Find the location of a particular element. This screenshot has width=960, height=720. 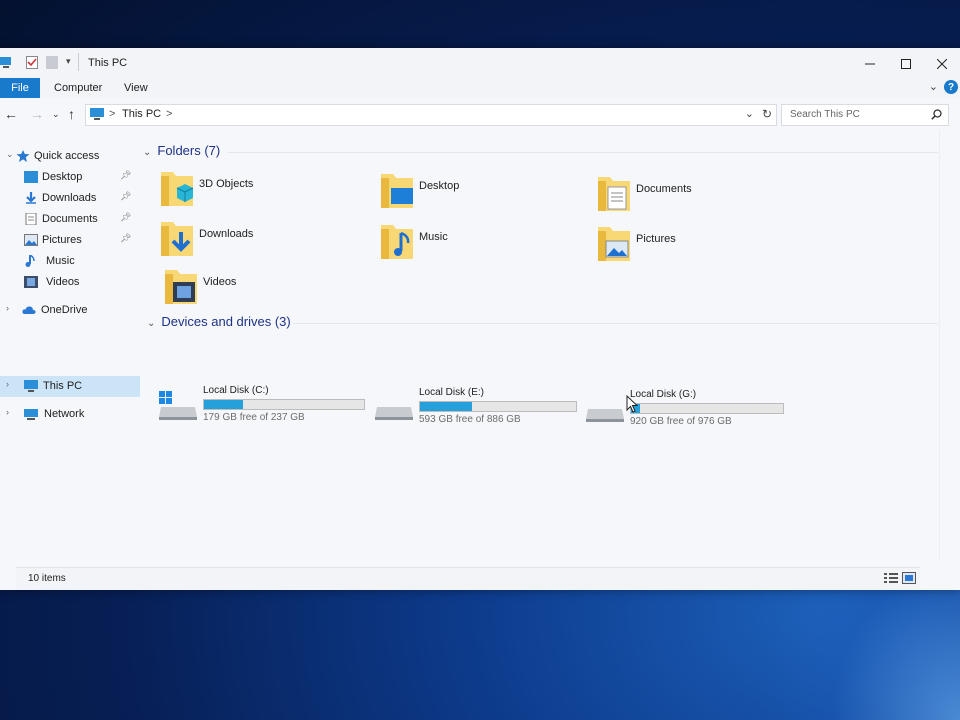

folders-group-header: ⌄ Folders (7) is located at coordinates (181, 150).